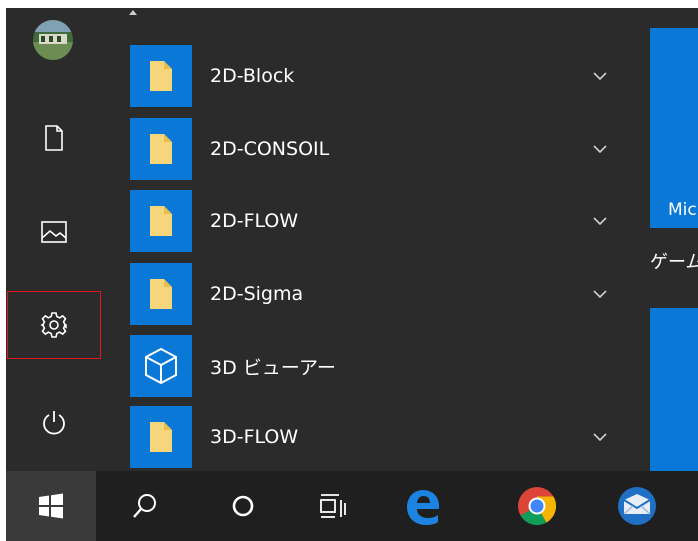  I want to click on app-label: 2D-FLOW, so click(254, 221).